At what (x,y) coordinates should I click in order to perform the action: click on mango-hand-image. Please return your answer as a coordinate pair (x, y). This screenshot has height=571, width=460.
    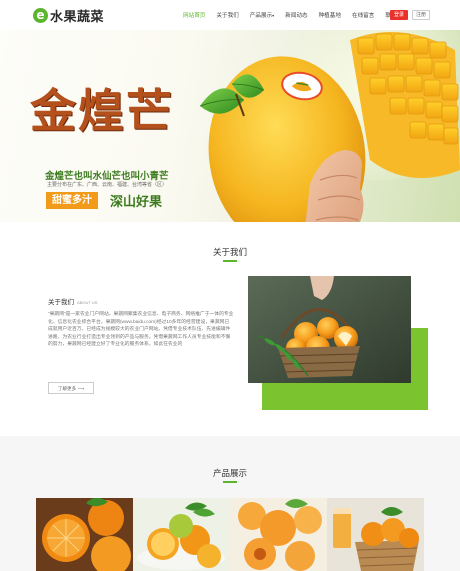
    Looking at the image, I should click on (282, 139).